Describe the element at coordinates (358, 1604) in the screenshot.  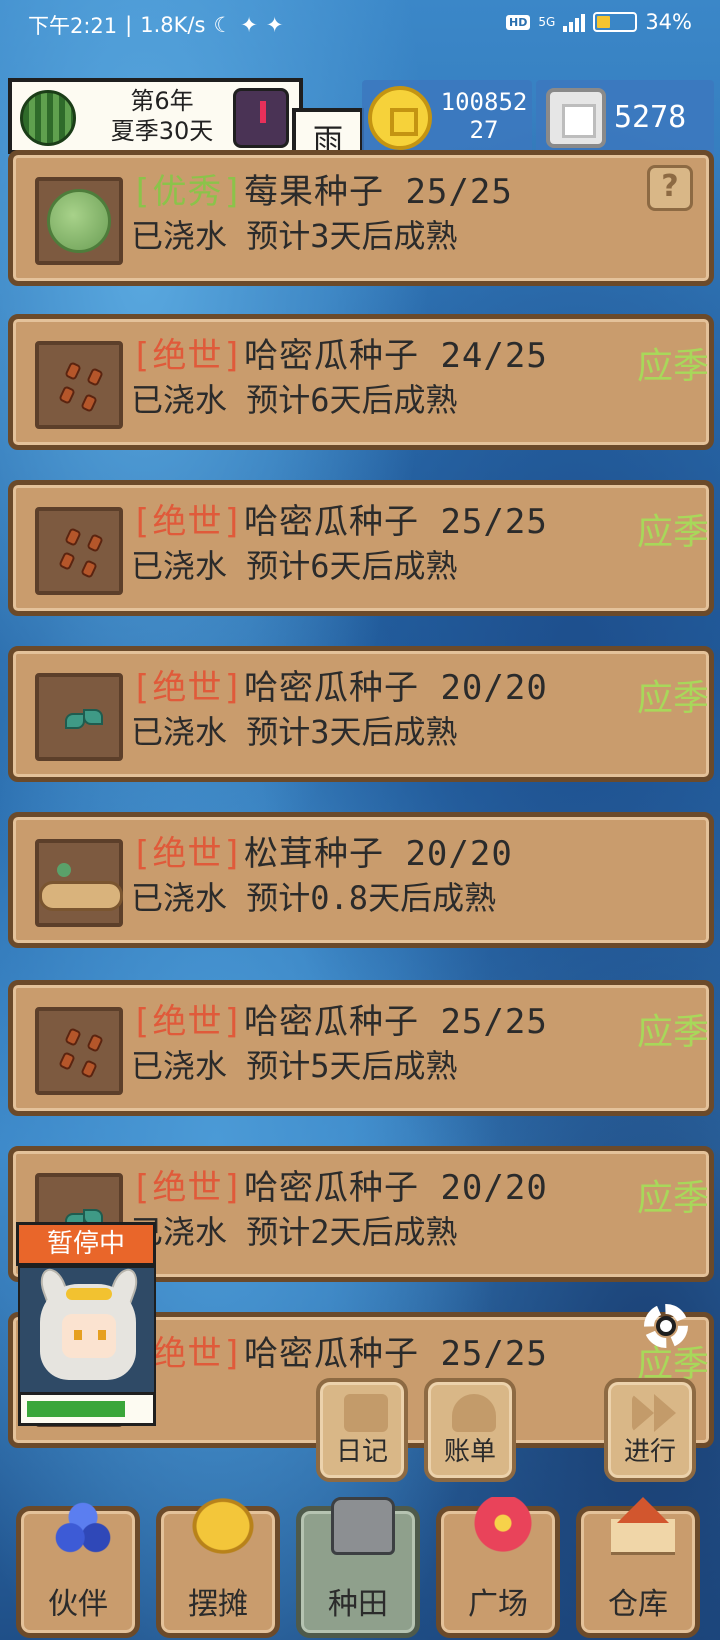
I see `tab-farm-label: 种田` at that location.